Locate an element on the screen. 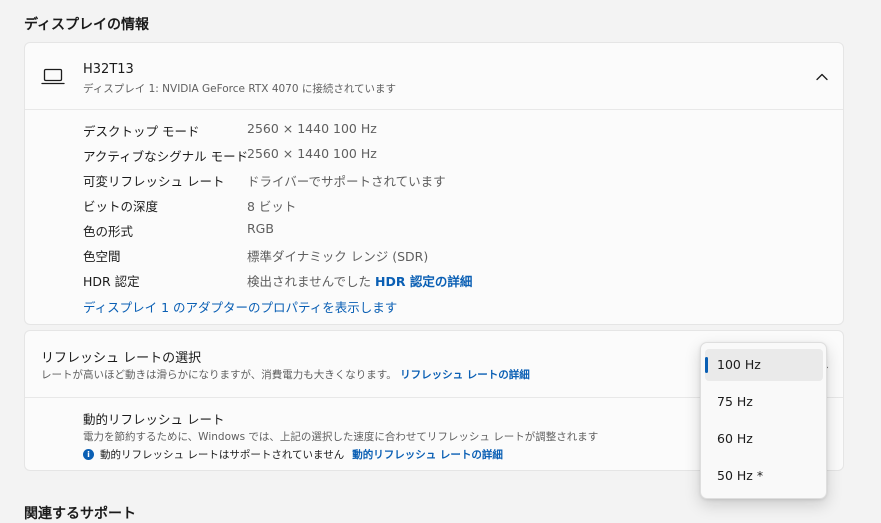 Image resolution: width=881 pixels, height=523 pixels. detail-label: アクティブなシグナル モード is located at coordinates (166, 156).